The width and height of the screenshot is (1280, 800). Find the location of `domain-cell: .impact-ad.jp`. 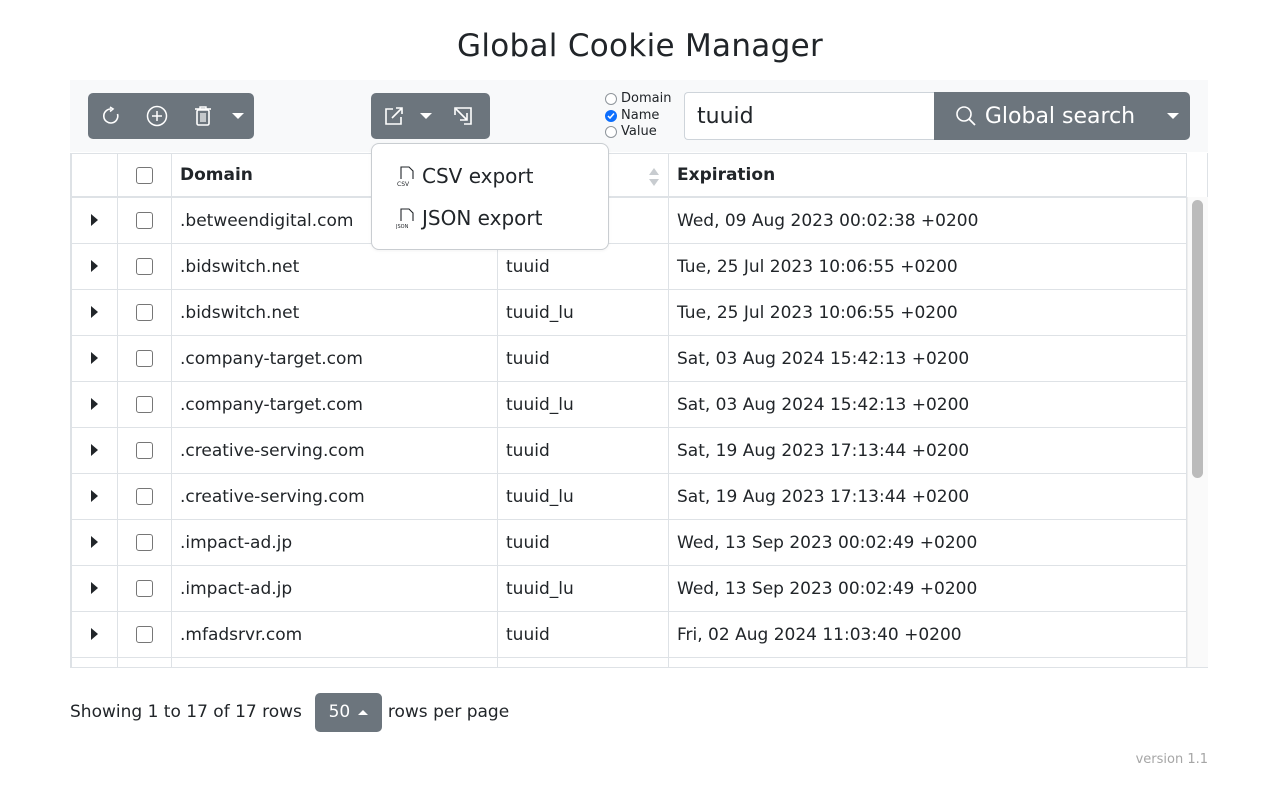

domain-cell: .impact-ad.jp is located at coordinates (334, 588).